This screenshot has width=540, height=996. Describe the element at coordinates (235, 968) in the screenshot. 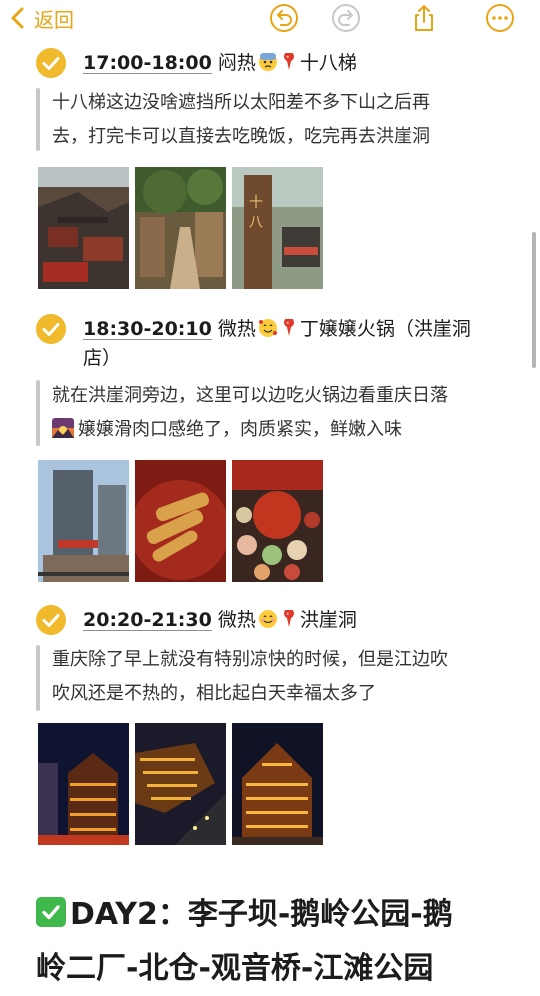

I see `day2-text-line2: 岭二厂-北仓-观音桥-江滩公园` at that location.